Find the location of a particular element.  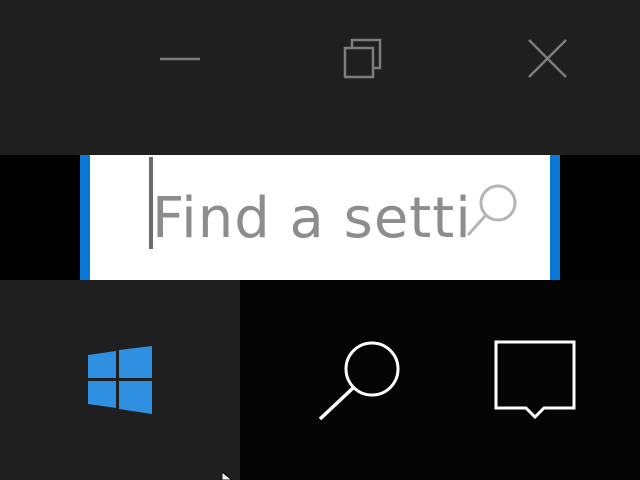

search-icon is located at coordinates (493, 210).